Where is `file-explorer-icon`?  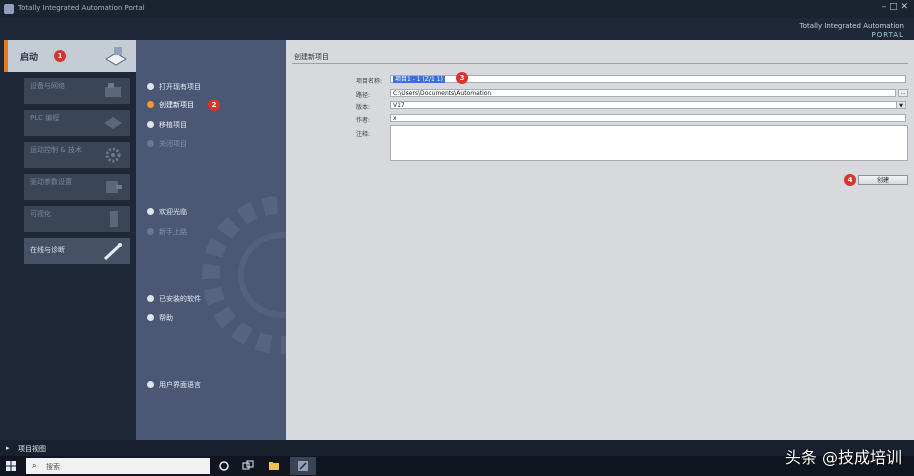 file-explorer-icon is located at coordinates (274, 466).